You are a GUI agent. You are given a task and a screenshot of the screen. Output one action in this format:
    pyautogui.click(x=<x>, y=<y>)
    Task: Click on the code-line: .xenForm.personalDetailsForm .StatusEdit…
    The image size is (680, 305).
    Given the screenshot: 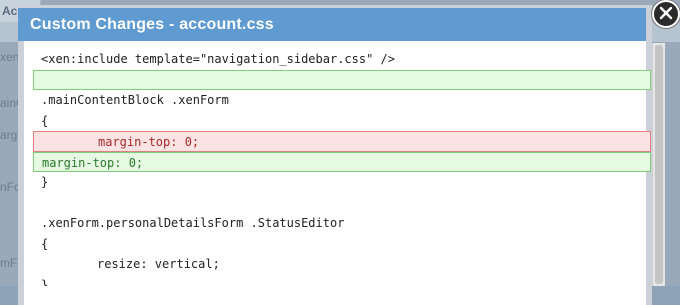 What is the action you would take?
    pyautogui.click(x=193, y=223)
    